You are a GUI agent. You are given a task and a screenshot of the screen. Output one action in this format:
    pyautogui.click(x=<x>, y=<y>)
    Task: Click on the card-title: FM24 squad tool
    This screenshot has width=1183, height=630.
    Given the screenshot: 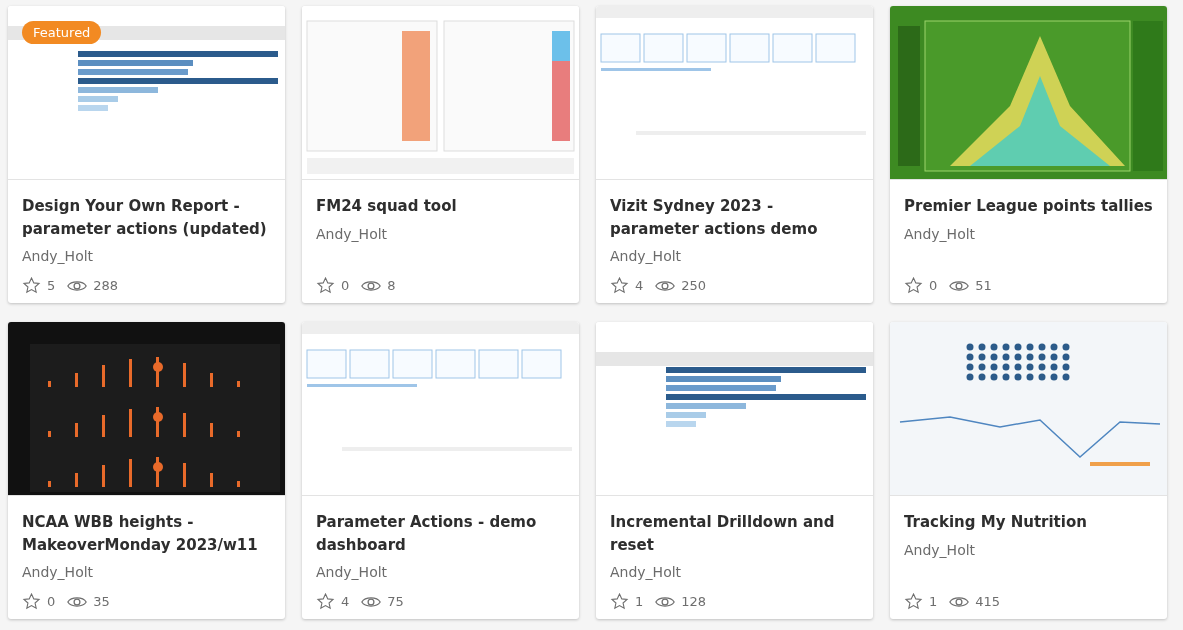 What is the action you would take?
    pyautogui.click(x=440, y=206)
    